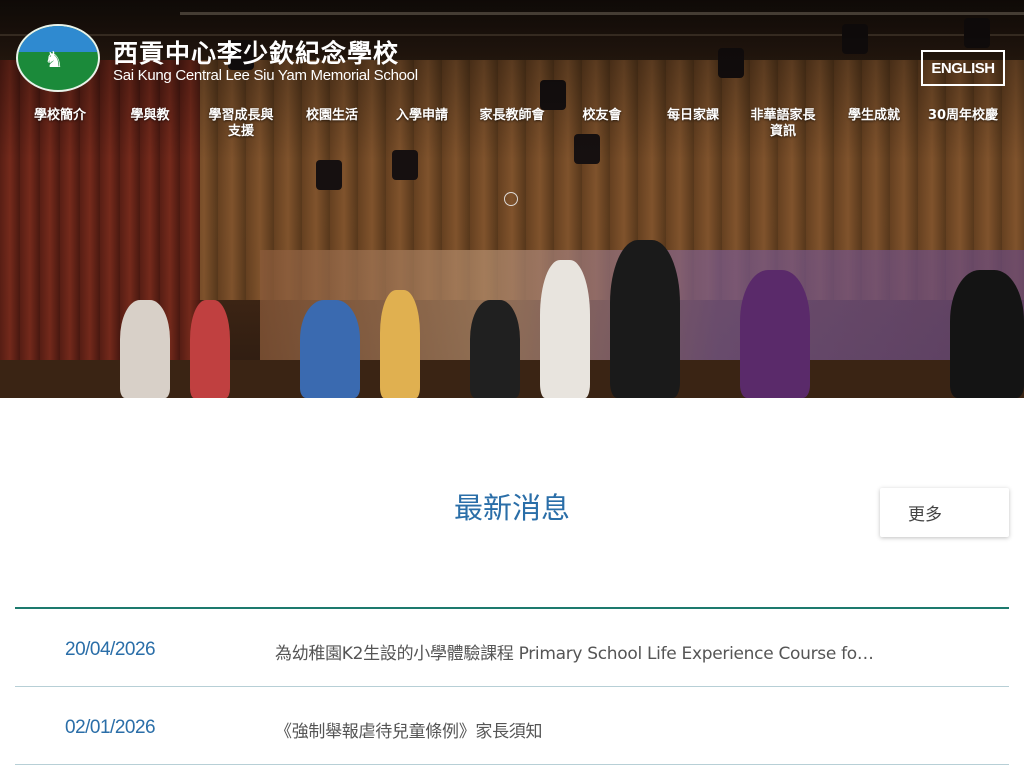 This screenshot has width=1024, height=768. What do you see at coordinates (256, 53) in the screenshot?
I see `school-name-chinese: 西貢中心李少欽紀念學校` at bounding box center [256, 53].